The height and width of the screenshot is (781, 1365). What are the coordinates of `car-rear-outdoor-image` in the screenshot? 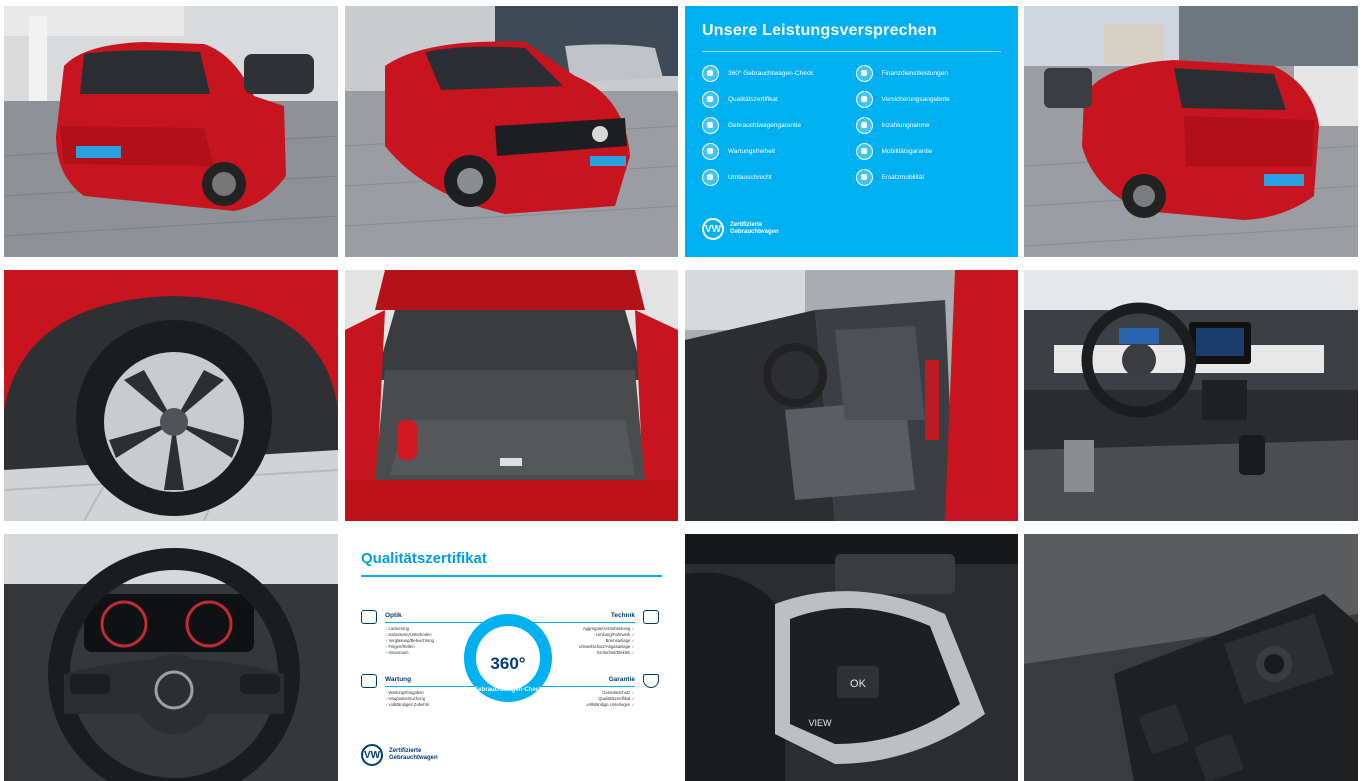 It's located at (171, 131).